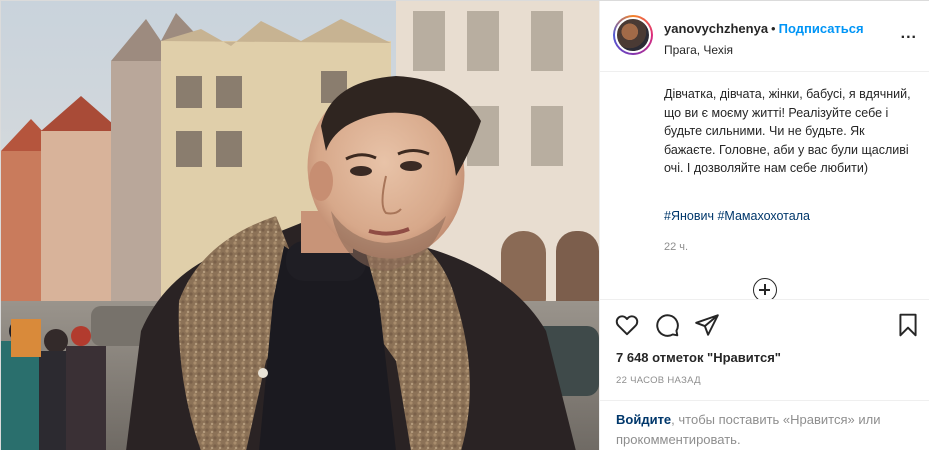  I want to click on avatar, so click(633, 35).